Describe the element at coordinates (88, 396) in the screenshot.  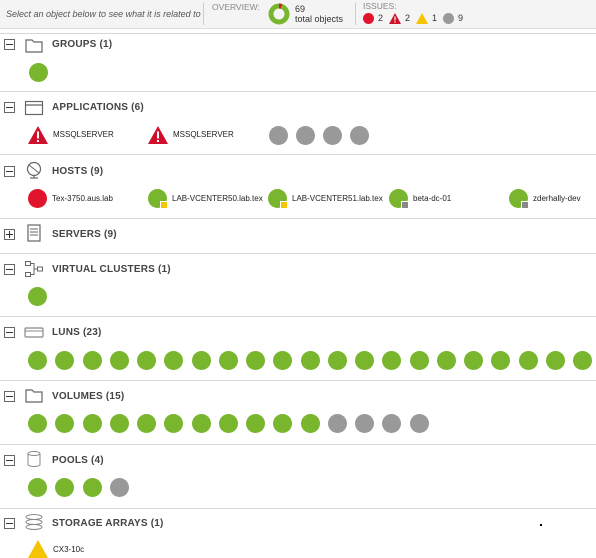
I see `section-title-volumes: VOLUMES (15)` at that location.